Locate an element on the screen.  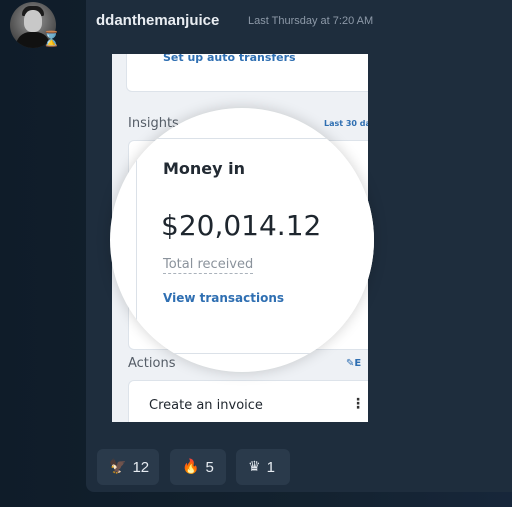
hourglass-icon: ⌛ is located at coordinates (51, 39).